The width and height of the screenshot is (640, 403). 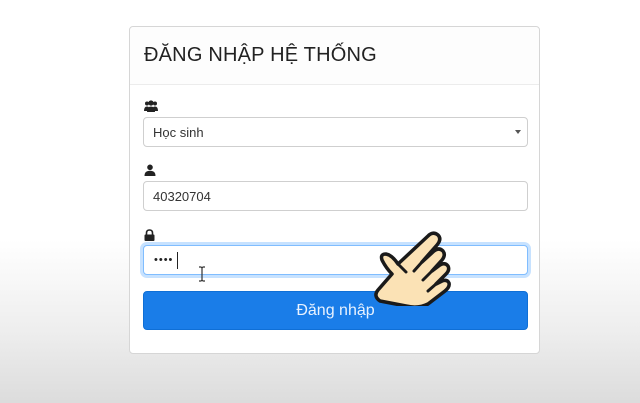 What do you see at coordinates (177, 260) in the screenshot?
I see `text-caret` at bounding box center [177, 260].